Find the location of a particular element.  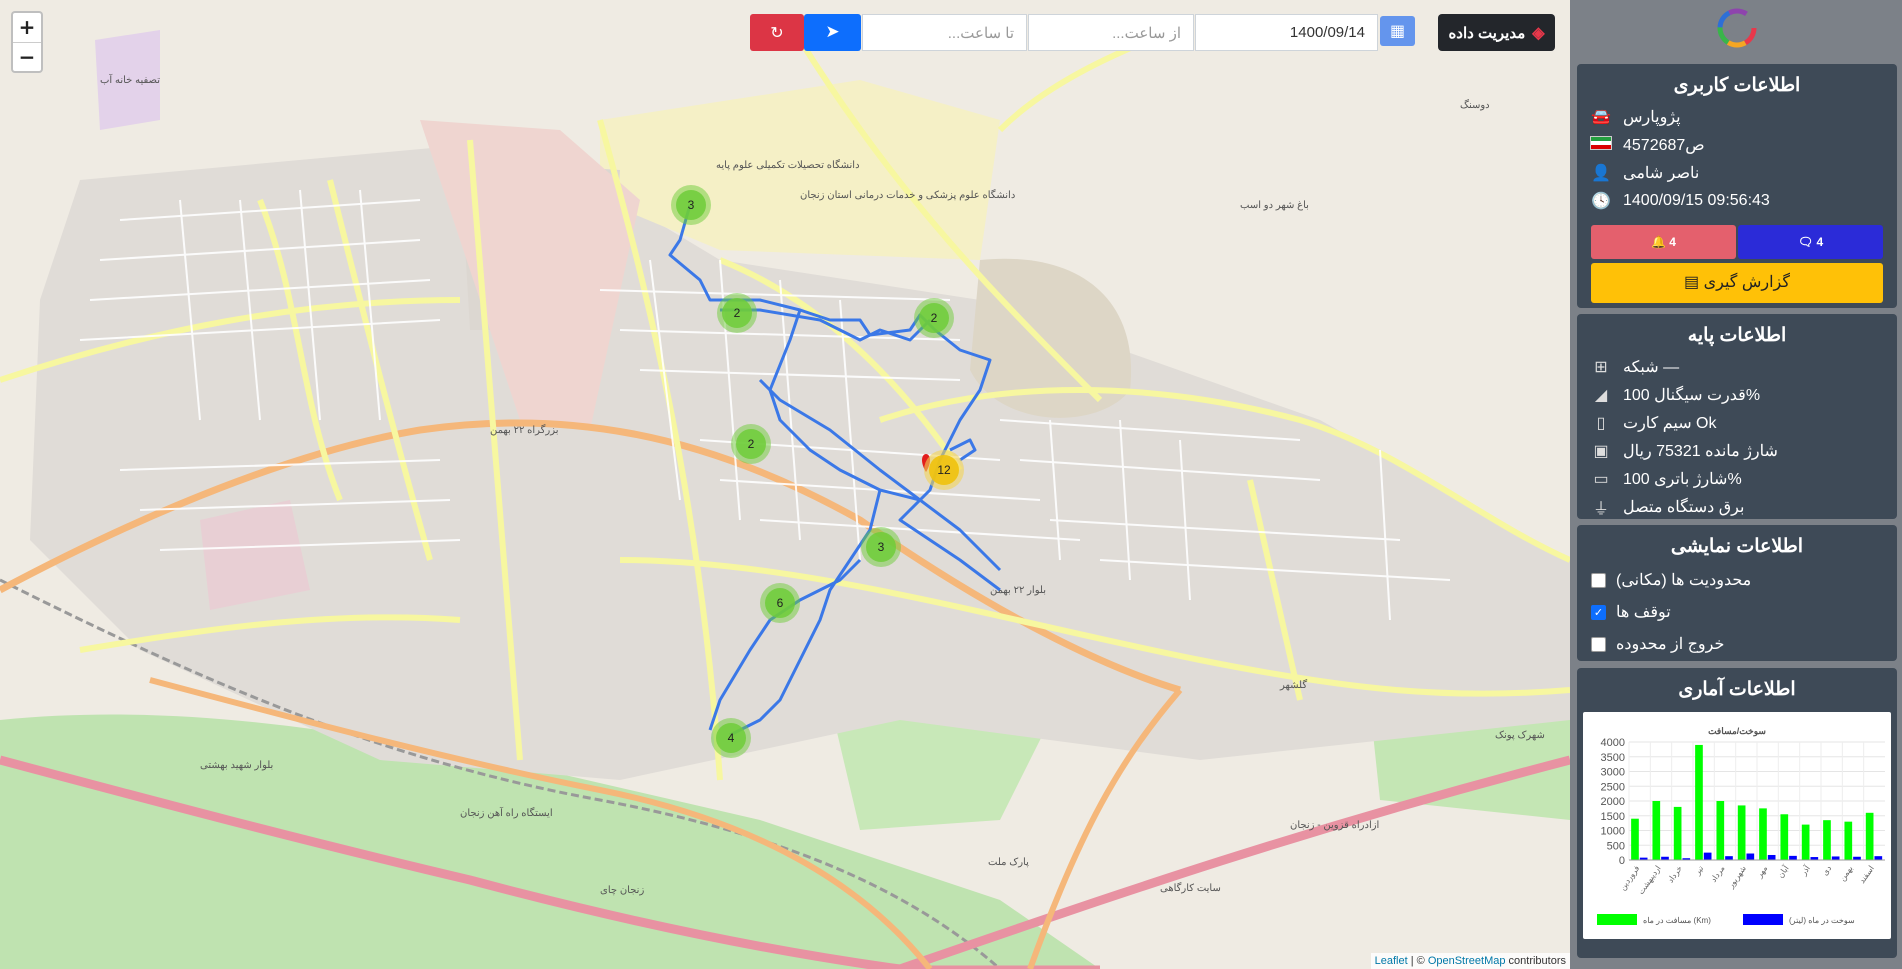

sim-row: ▯ سیم کارت Ok is located at coordinates (1737, 423).